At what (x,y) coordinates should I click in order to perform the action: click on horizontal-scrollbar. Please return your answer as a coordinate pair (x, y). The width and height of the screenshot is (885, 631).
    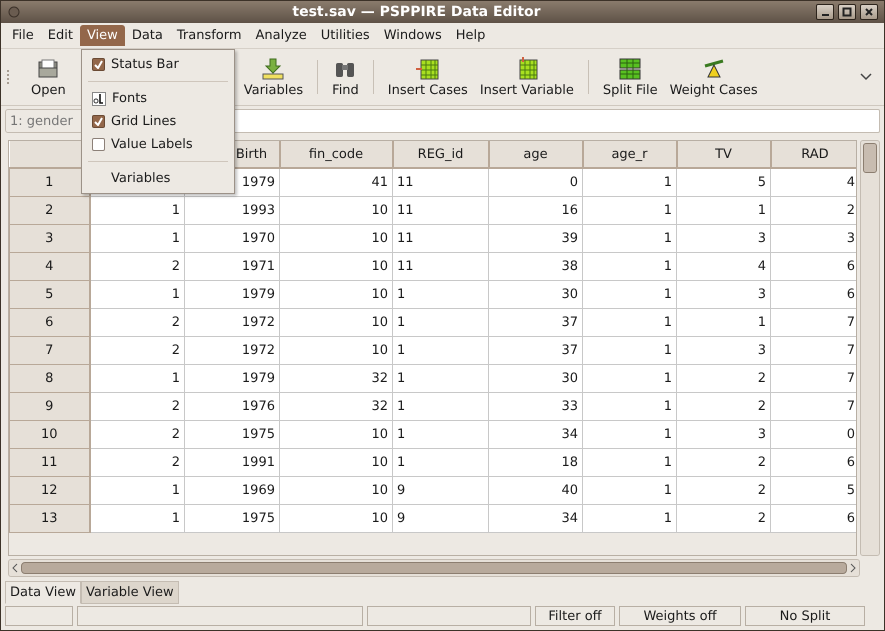
    Looking at the image, I should click on (434, 568).